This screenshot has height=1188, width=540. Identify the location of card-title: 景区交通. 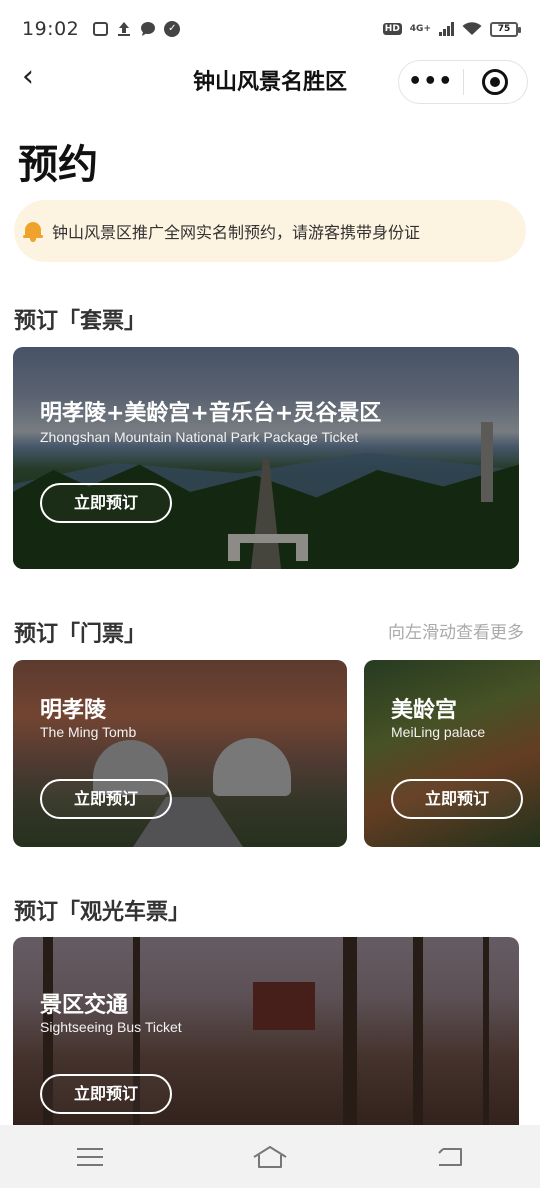
(84, 1005).